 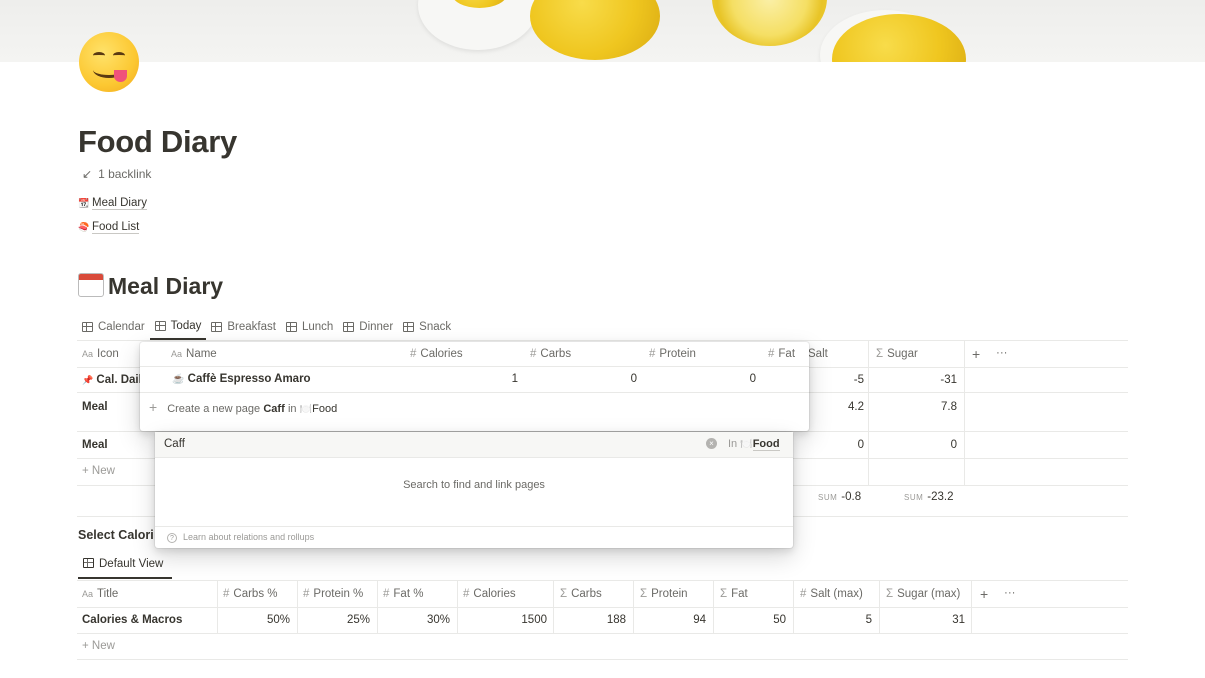 I want to click on tab-label: Dinner, so click(x=376, y=327).